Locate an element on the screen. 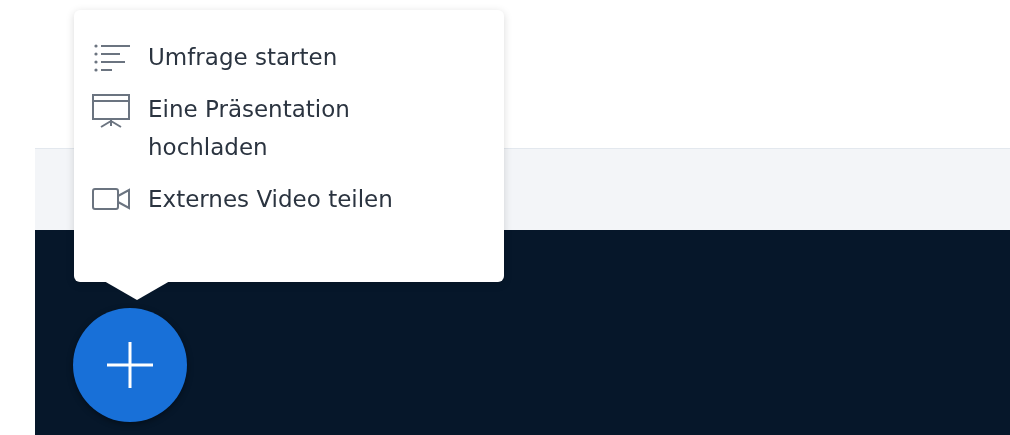 This screenshot has width=1010, height=435. plus-icon is located at coordinates (130, 365).